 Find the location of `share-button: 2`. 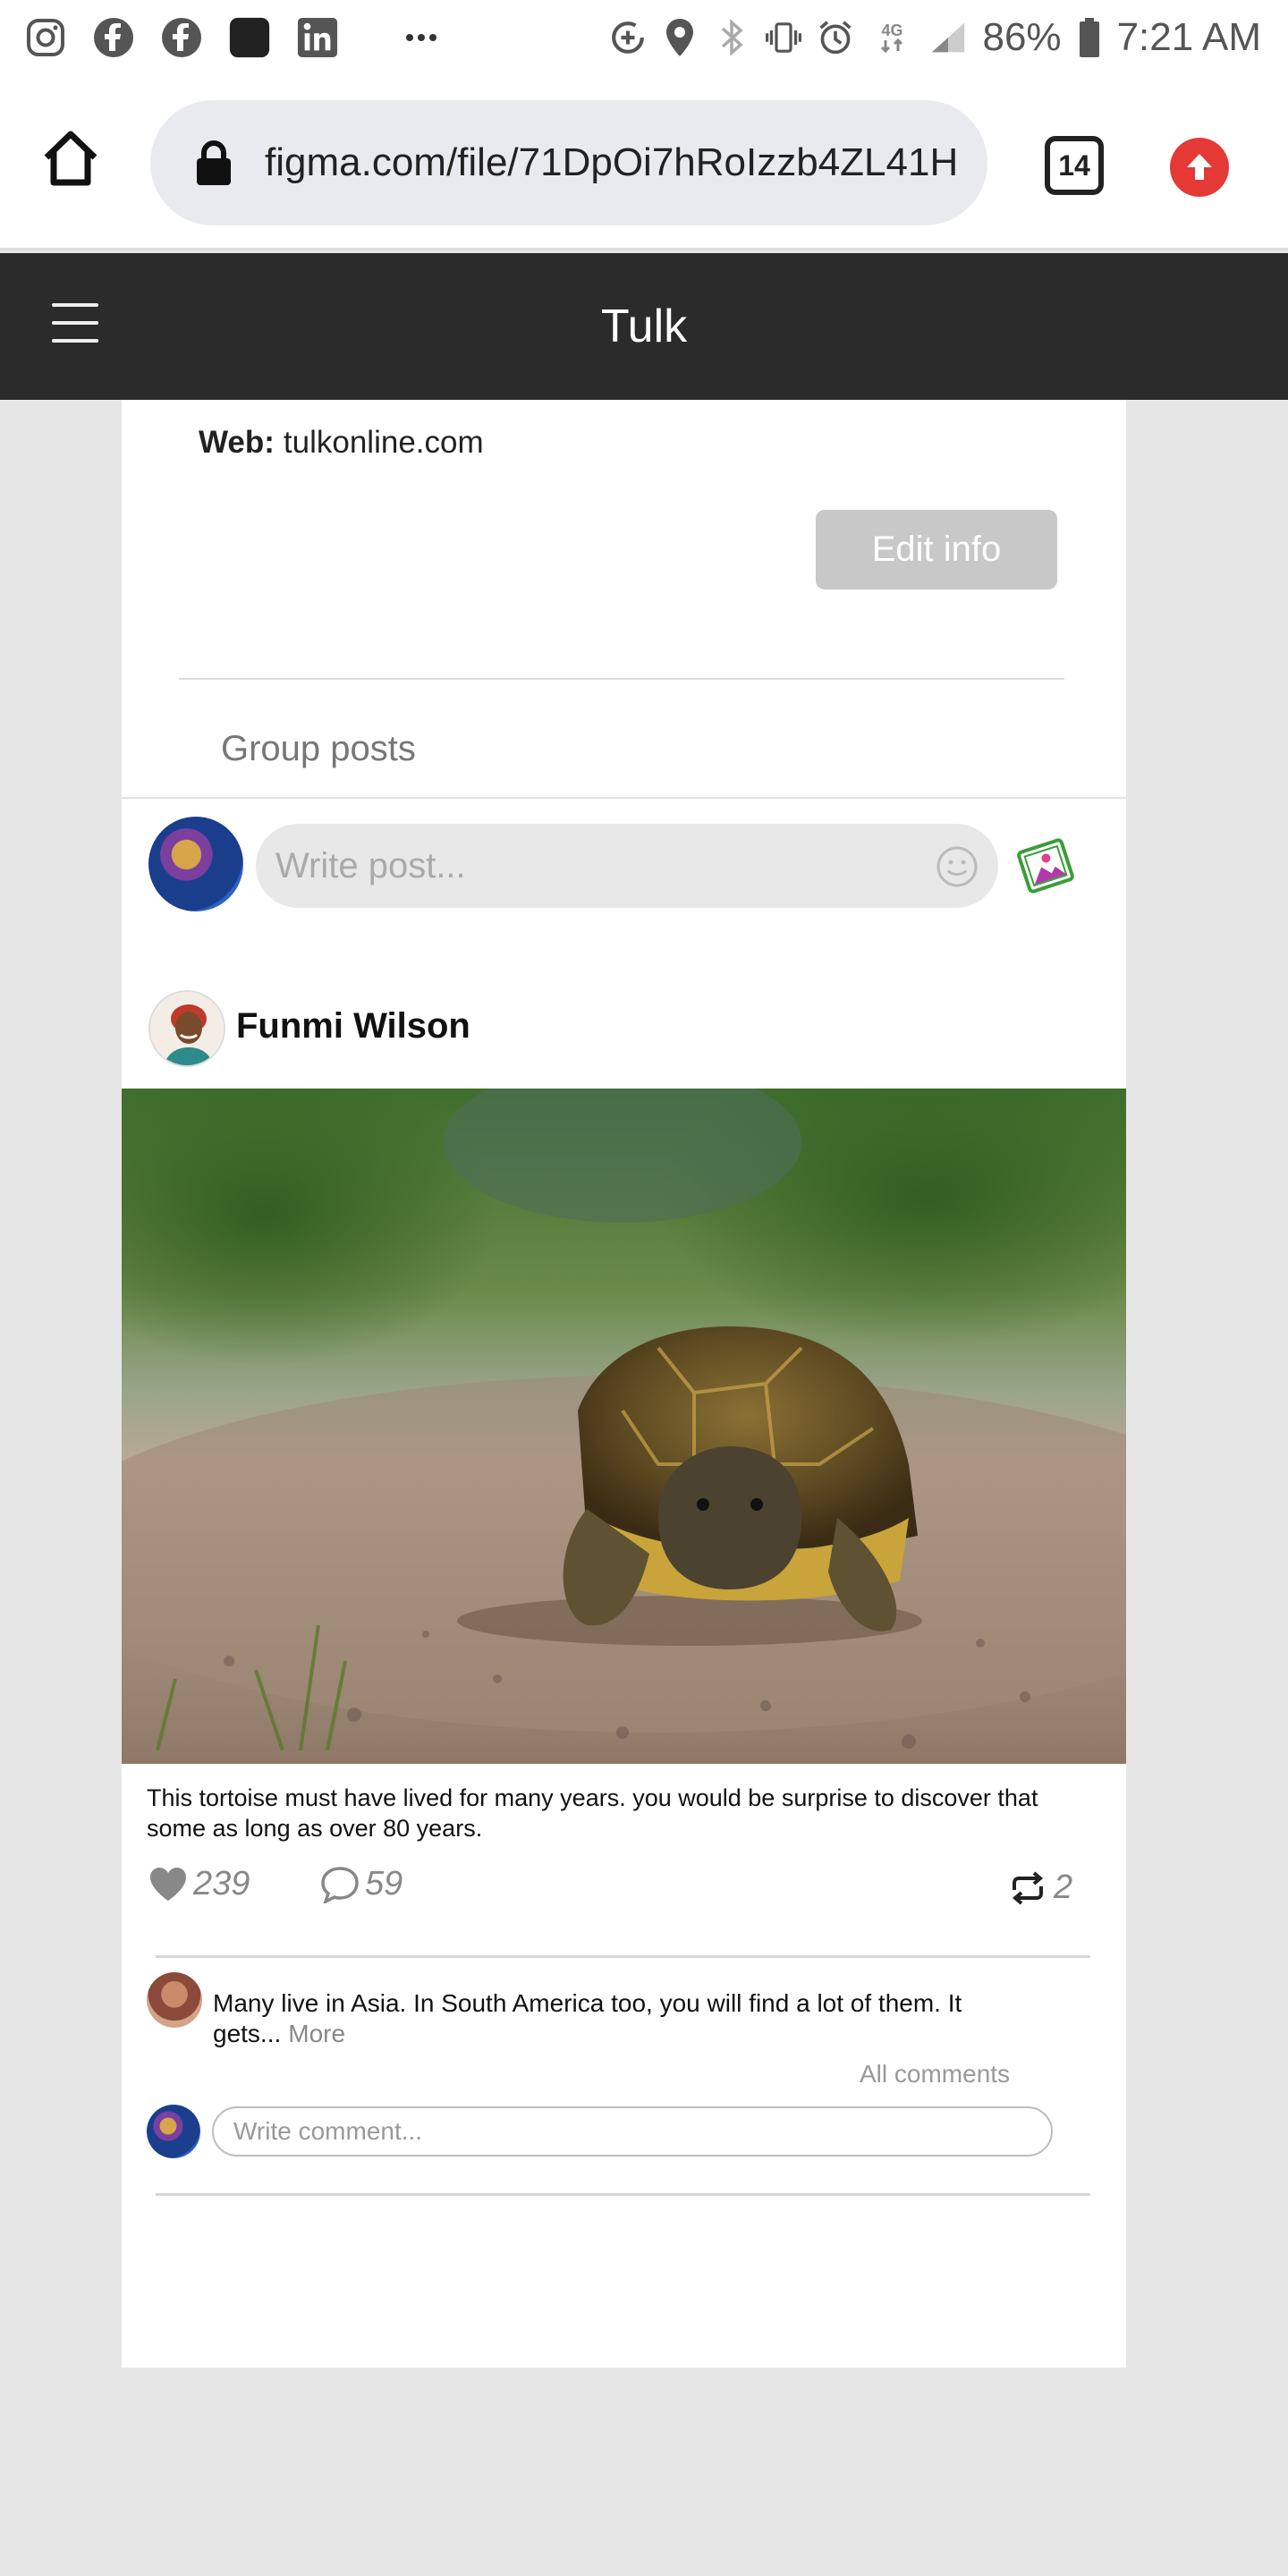

share-button: 2 is located at coordinates (1039, 1887).